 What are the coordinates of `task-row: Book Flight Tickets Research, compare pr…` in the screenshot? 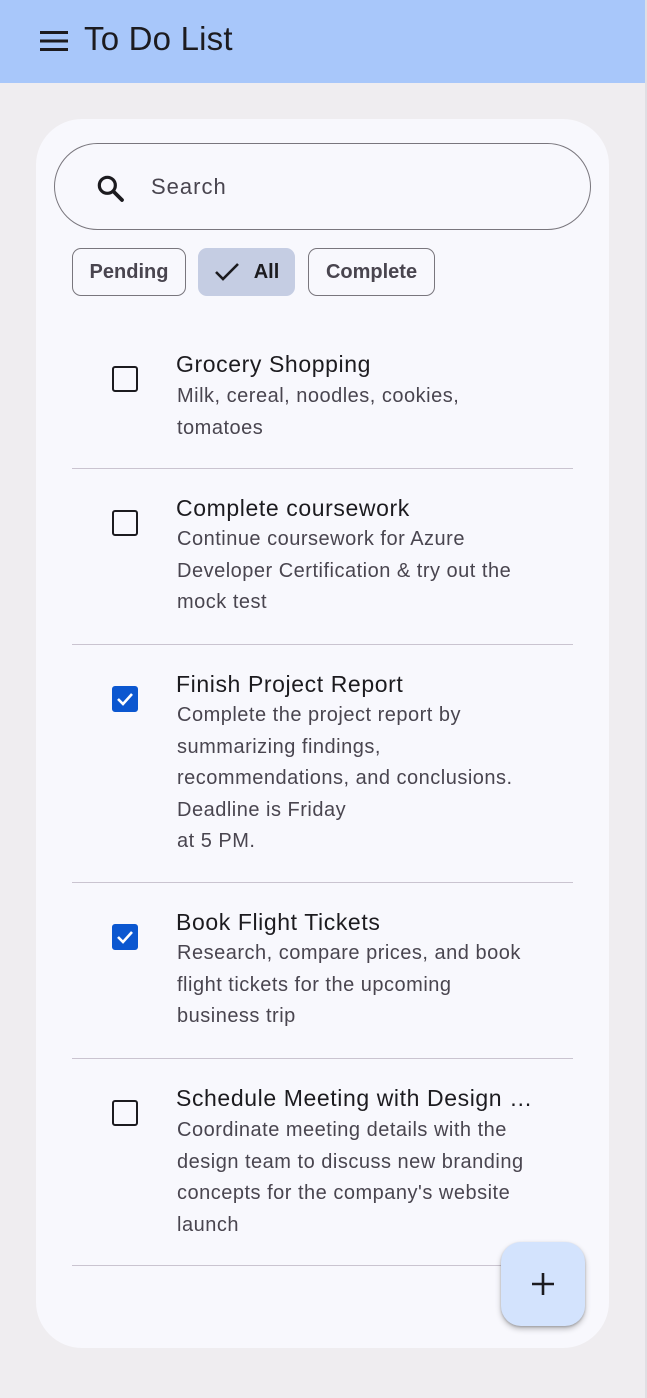 It's located at (322, 971).